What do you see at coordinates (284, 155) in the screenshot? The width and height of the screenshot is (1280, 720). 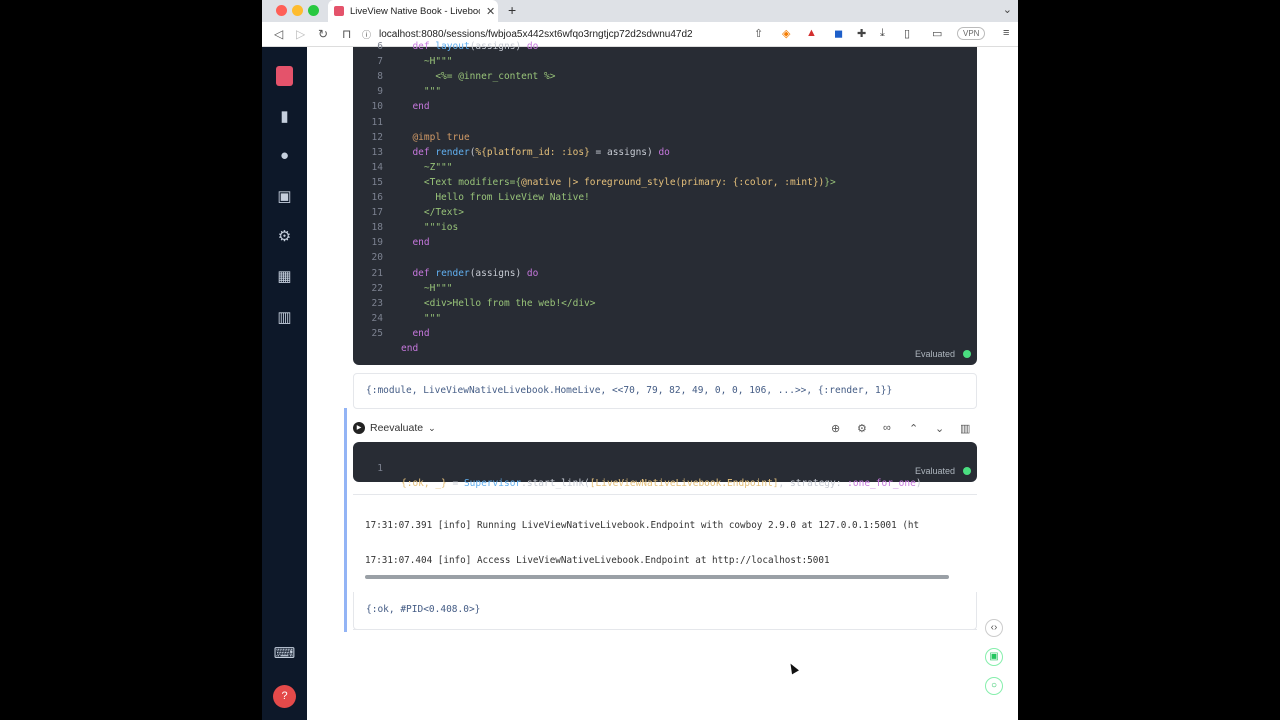 I see `users-icon: ●` at bounding box center [284, 155].